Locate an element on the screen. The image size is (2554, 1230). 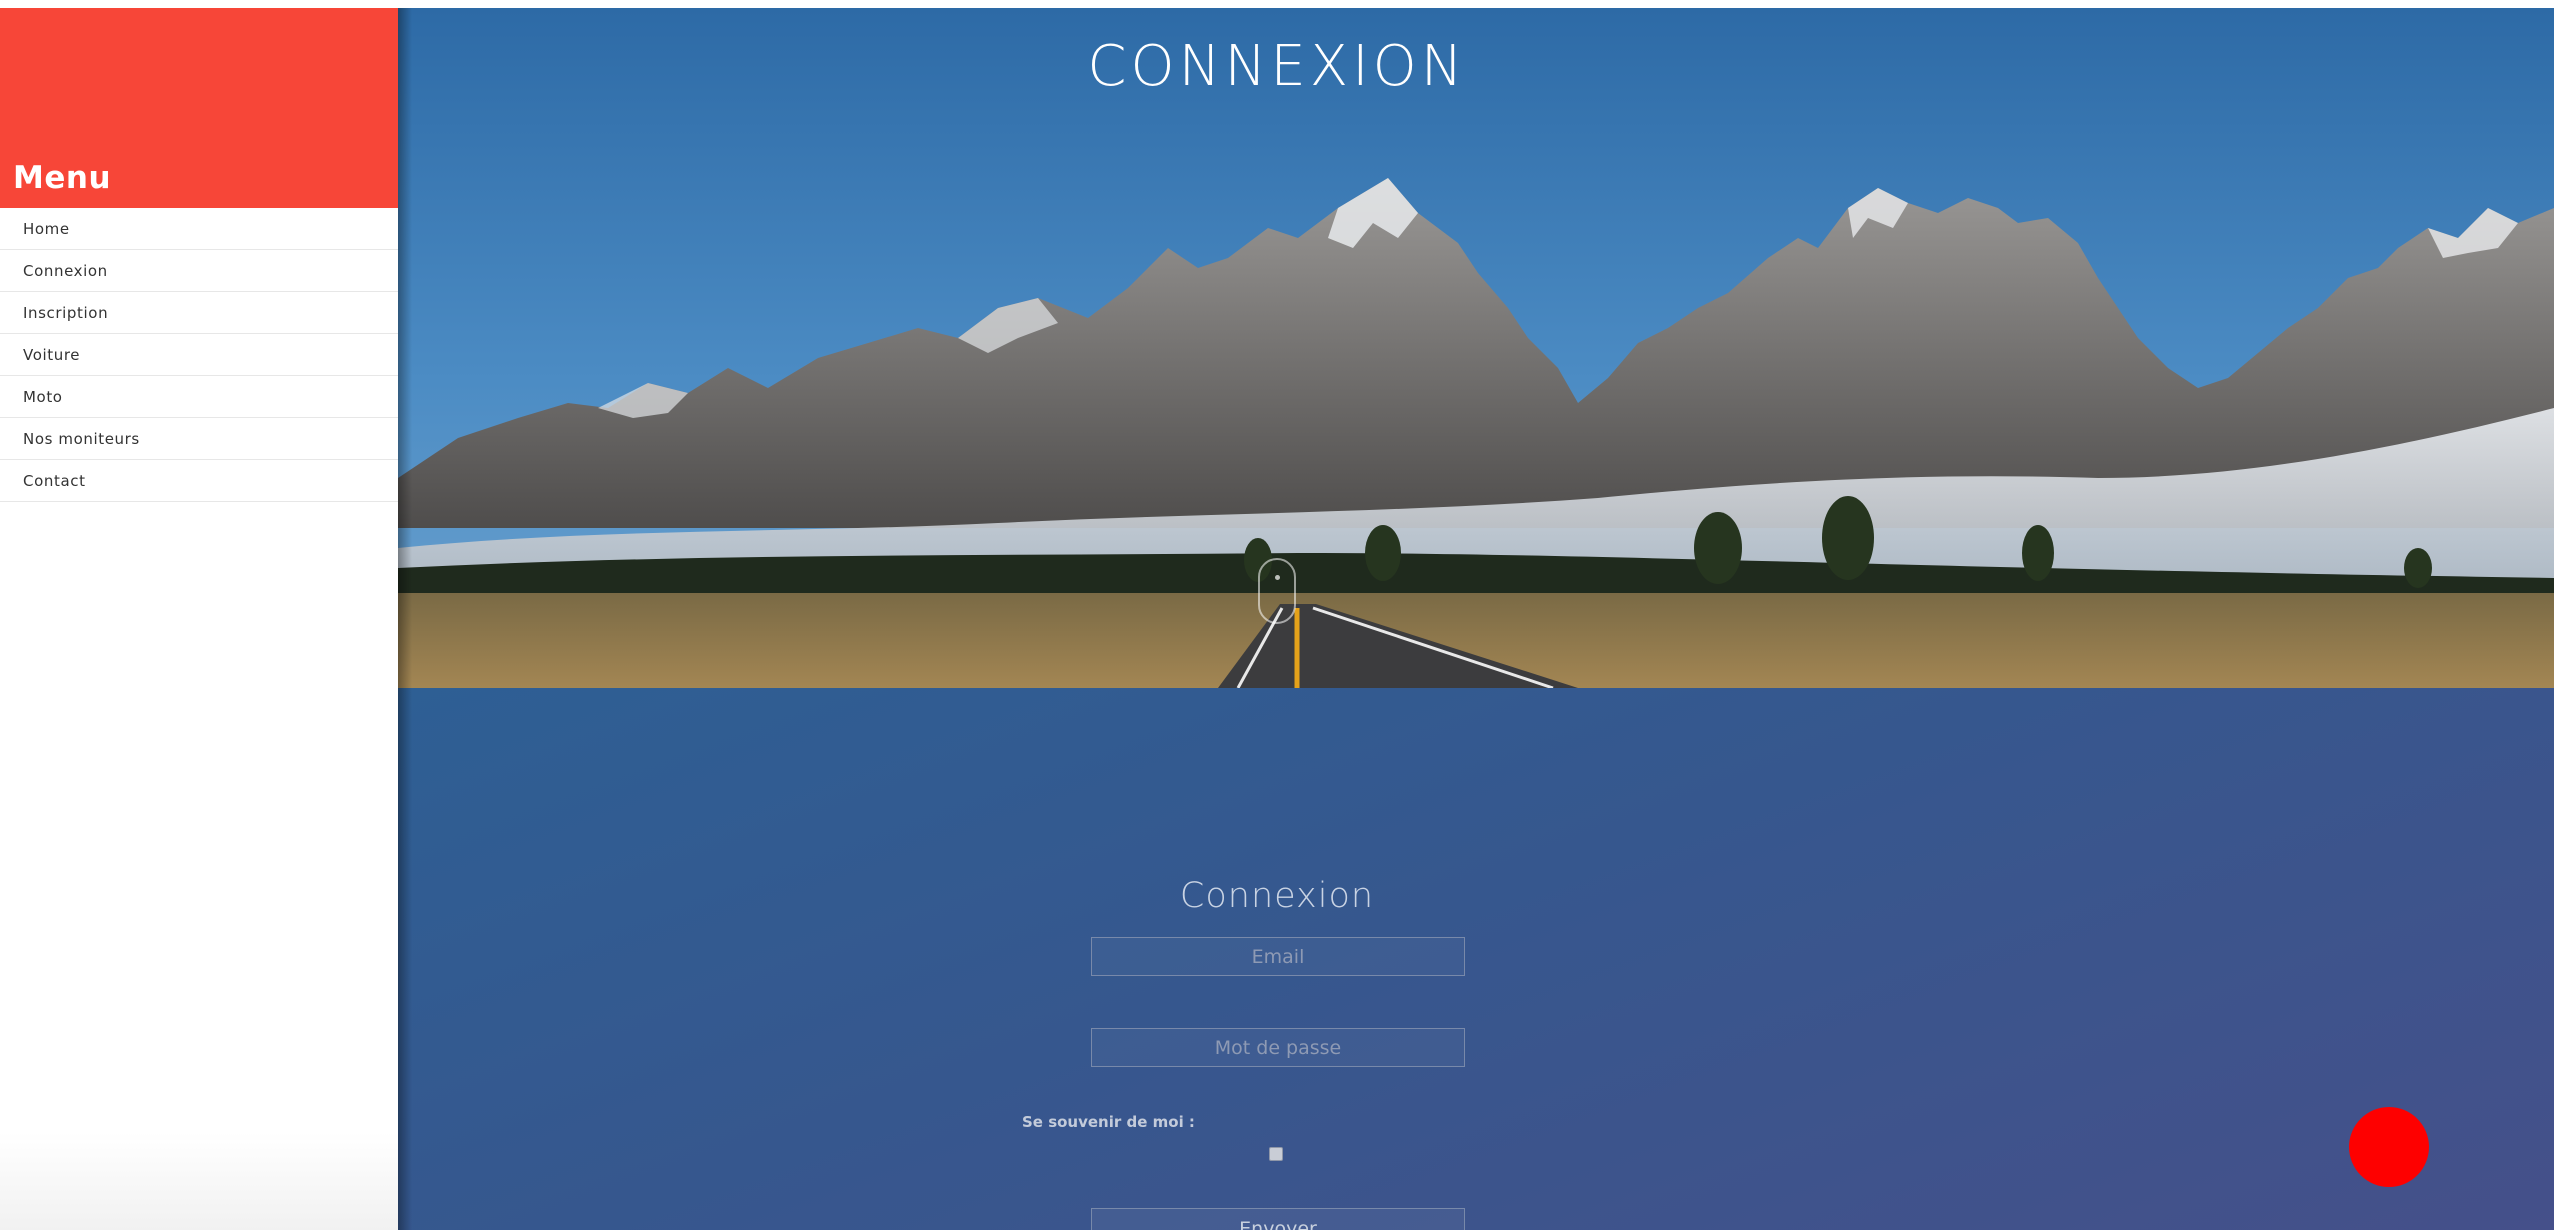
remember-me-checkbox is located at coordinates (1276, 1154).